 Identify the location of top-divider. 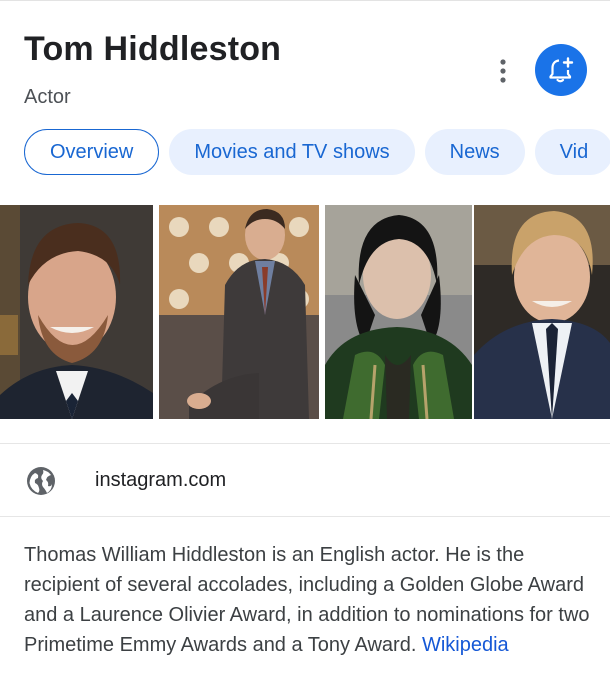
(305, 0).